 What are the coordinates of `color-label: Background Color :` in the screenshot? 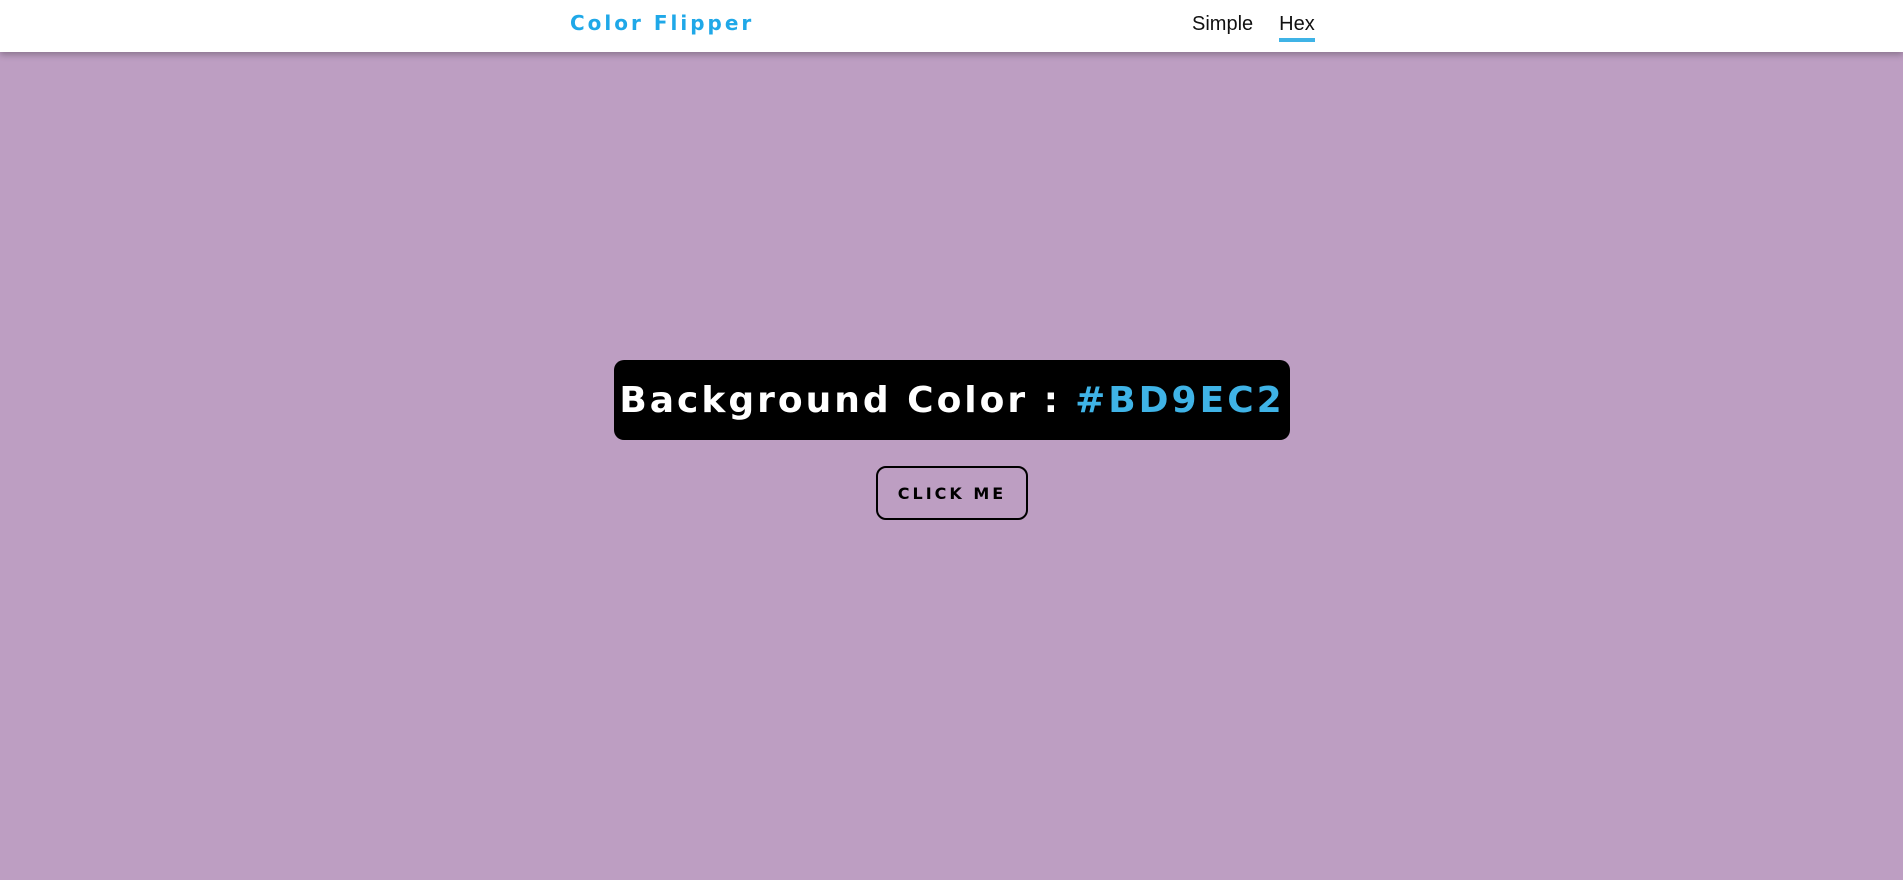 It's located at (840, 400).